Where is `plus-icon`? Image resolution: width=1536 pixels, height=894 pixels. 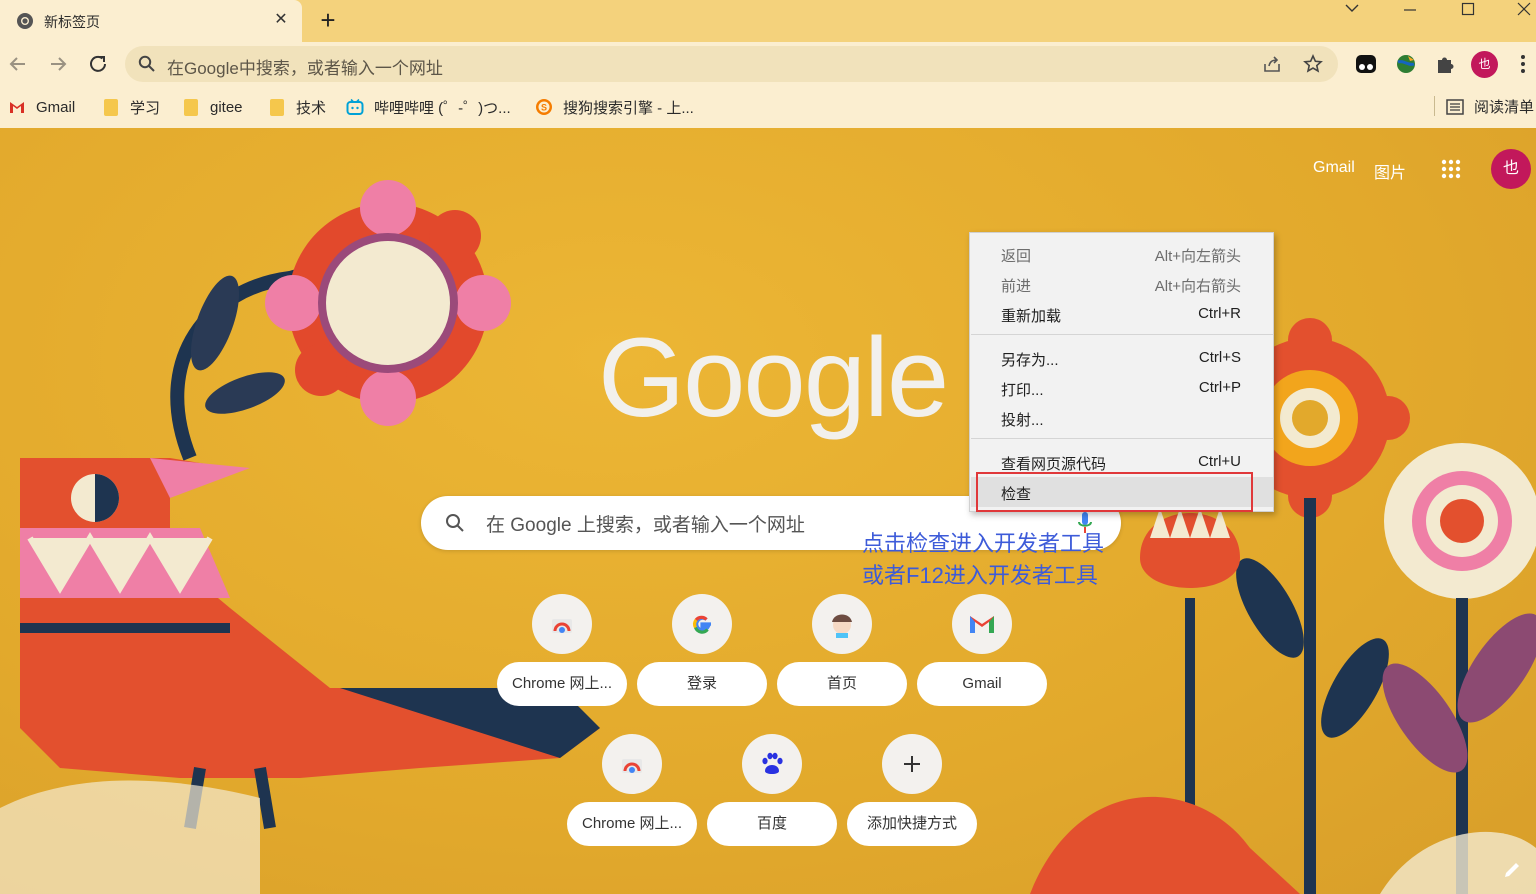 plus-icon is located at coordinates (912, 764).